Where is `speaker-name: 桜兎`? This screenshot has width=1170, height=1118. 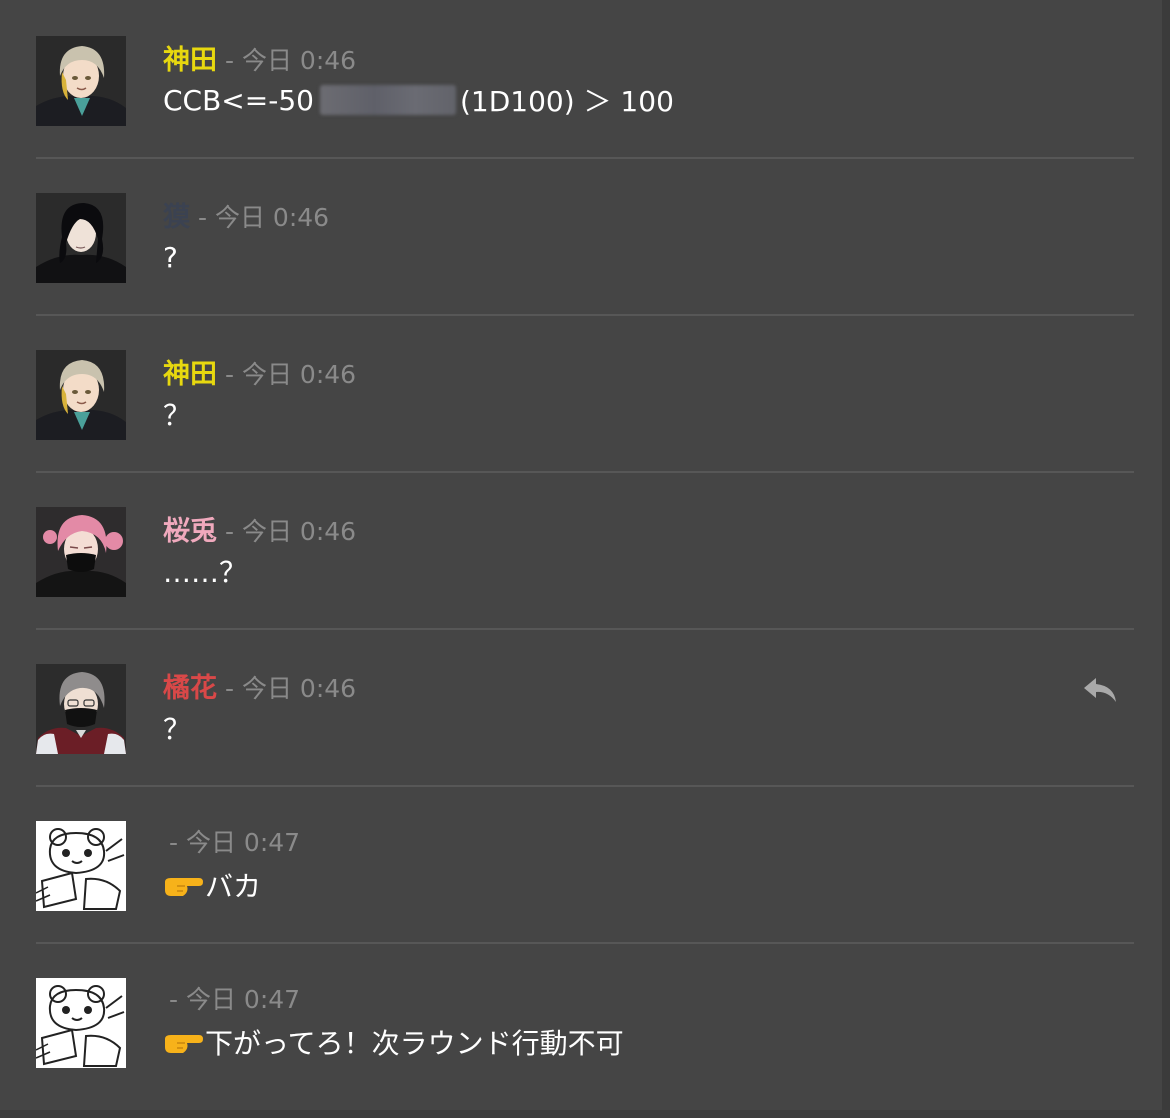
speaker-name: 桜兎 is located at coordinates (190, 528).